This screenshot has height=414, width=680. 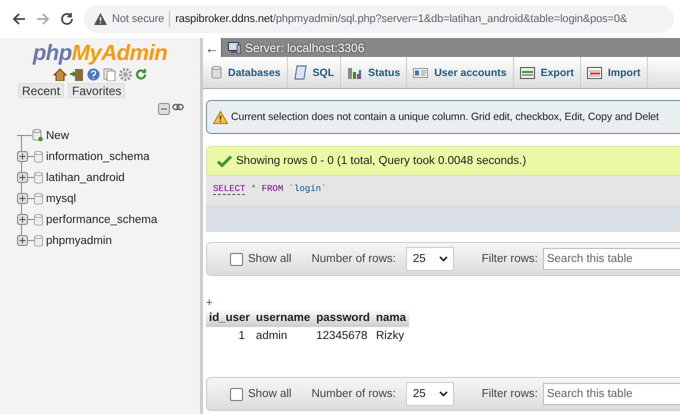 What do you see at coordinates (390, 336) in the screenshot?
I see `table-cell: Rizky` at bounding box center [390, 336].